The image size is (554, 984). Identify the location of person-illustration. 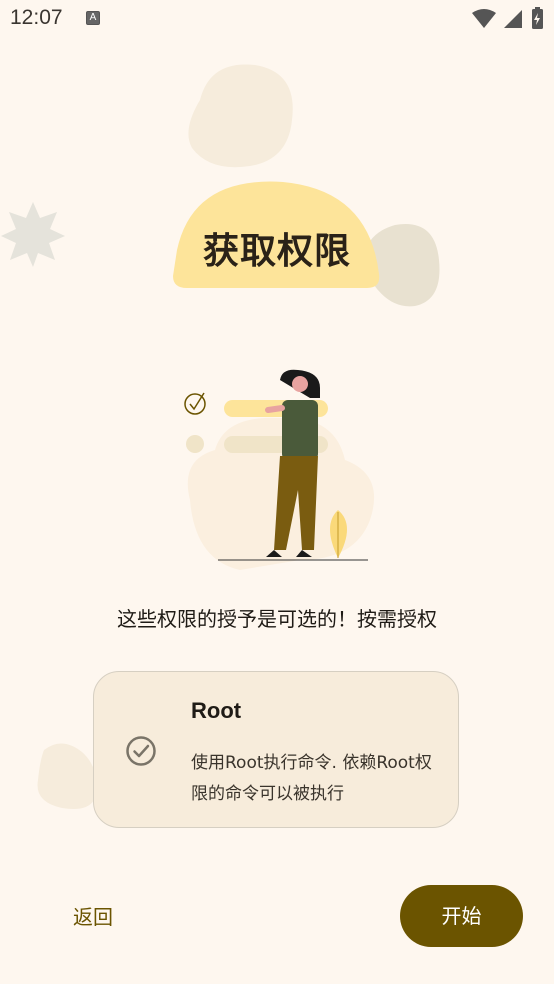
(279, 469).